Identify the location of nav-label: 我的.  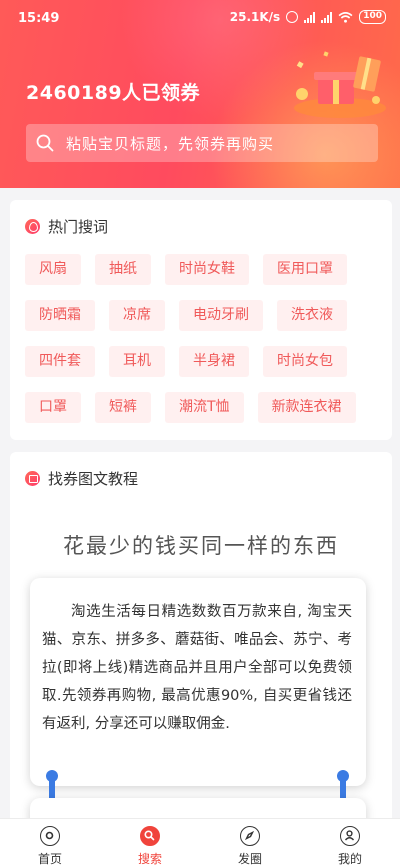
(349, 859).